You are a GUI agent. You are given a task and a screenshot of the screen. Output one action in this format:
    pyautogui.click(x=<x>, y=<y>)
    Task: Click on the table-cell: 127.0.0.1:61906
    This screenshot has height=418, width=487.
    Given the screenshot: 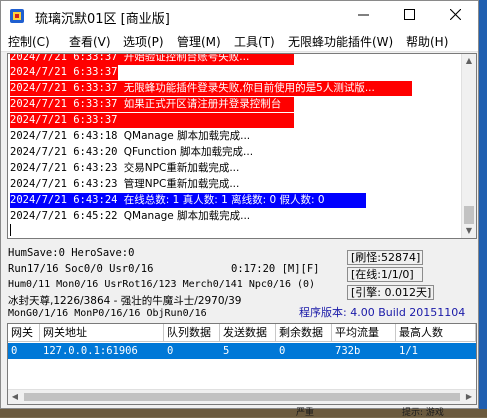 What is the action you would take?
    pyautogui.click(x=90, y=351)
    